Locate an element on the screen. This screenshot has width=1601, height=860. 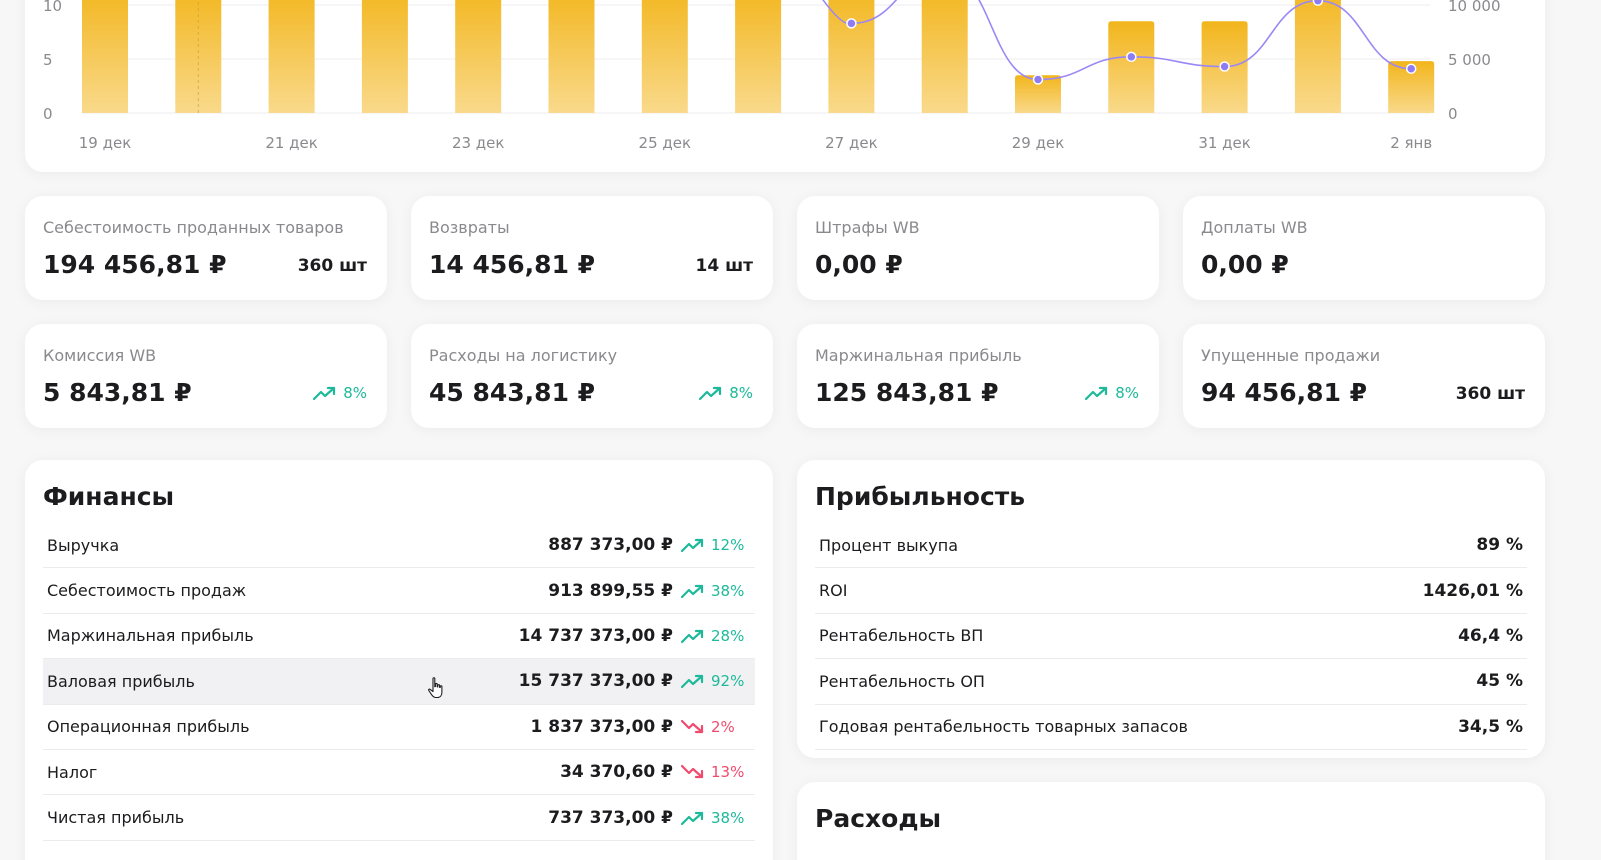
profitability-row: ROI 1426,01 % is located at coordinates (1171, 591).